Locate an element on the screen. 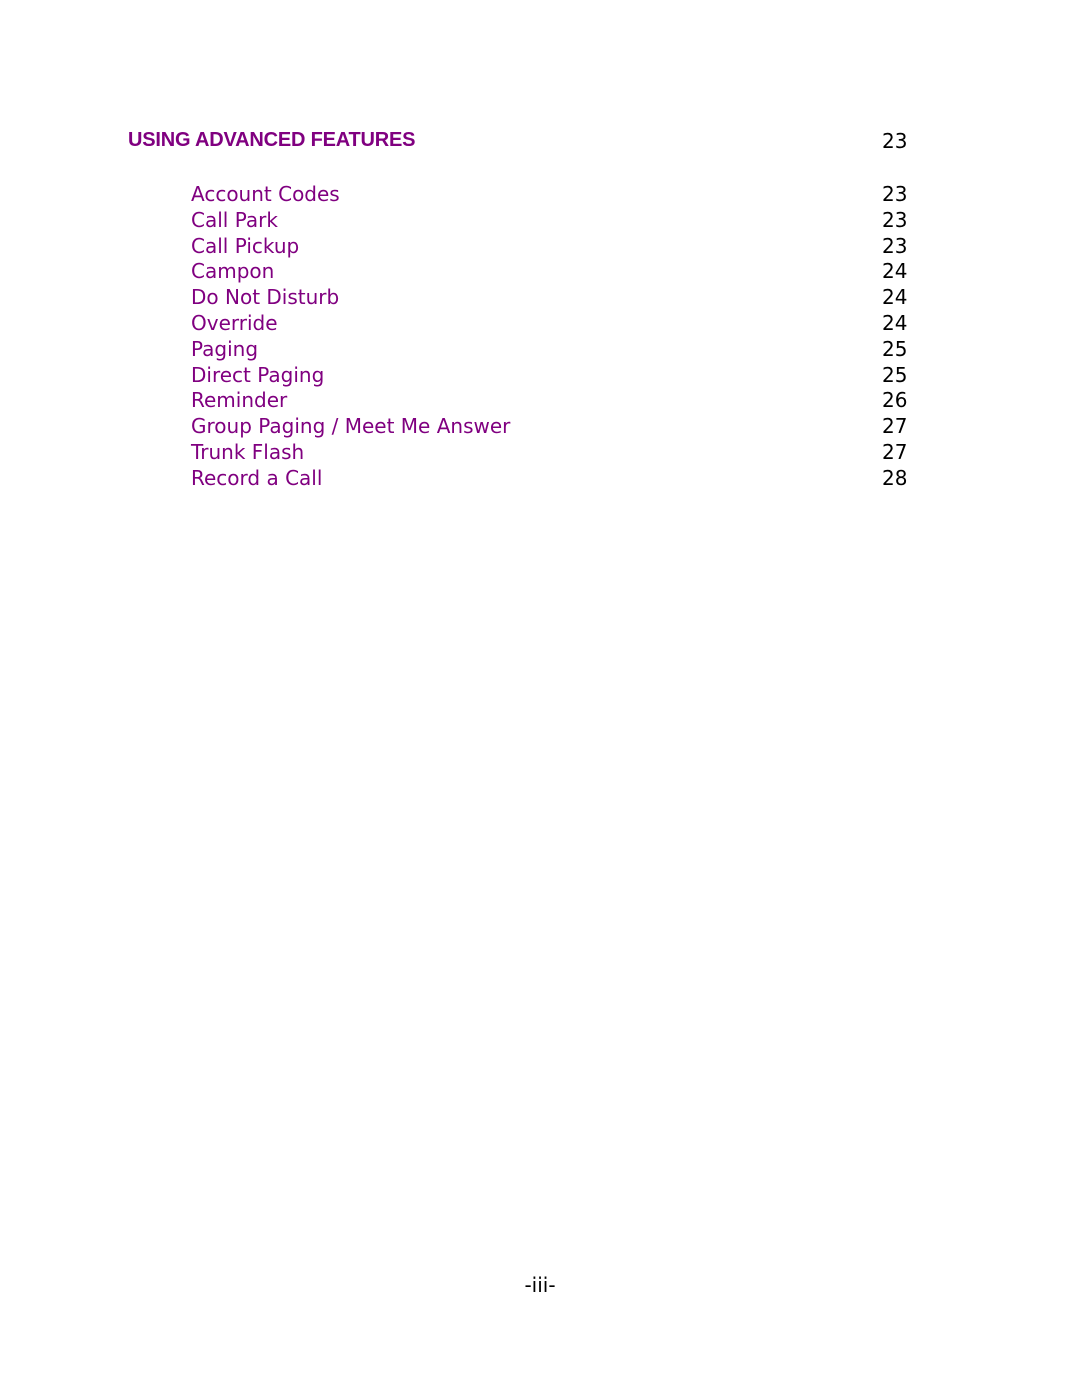 This screenshot has width=1080, height=1397. toc-entry: Trunk Flash 27 is located at coordinates (540, 452).